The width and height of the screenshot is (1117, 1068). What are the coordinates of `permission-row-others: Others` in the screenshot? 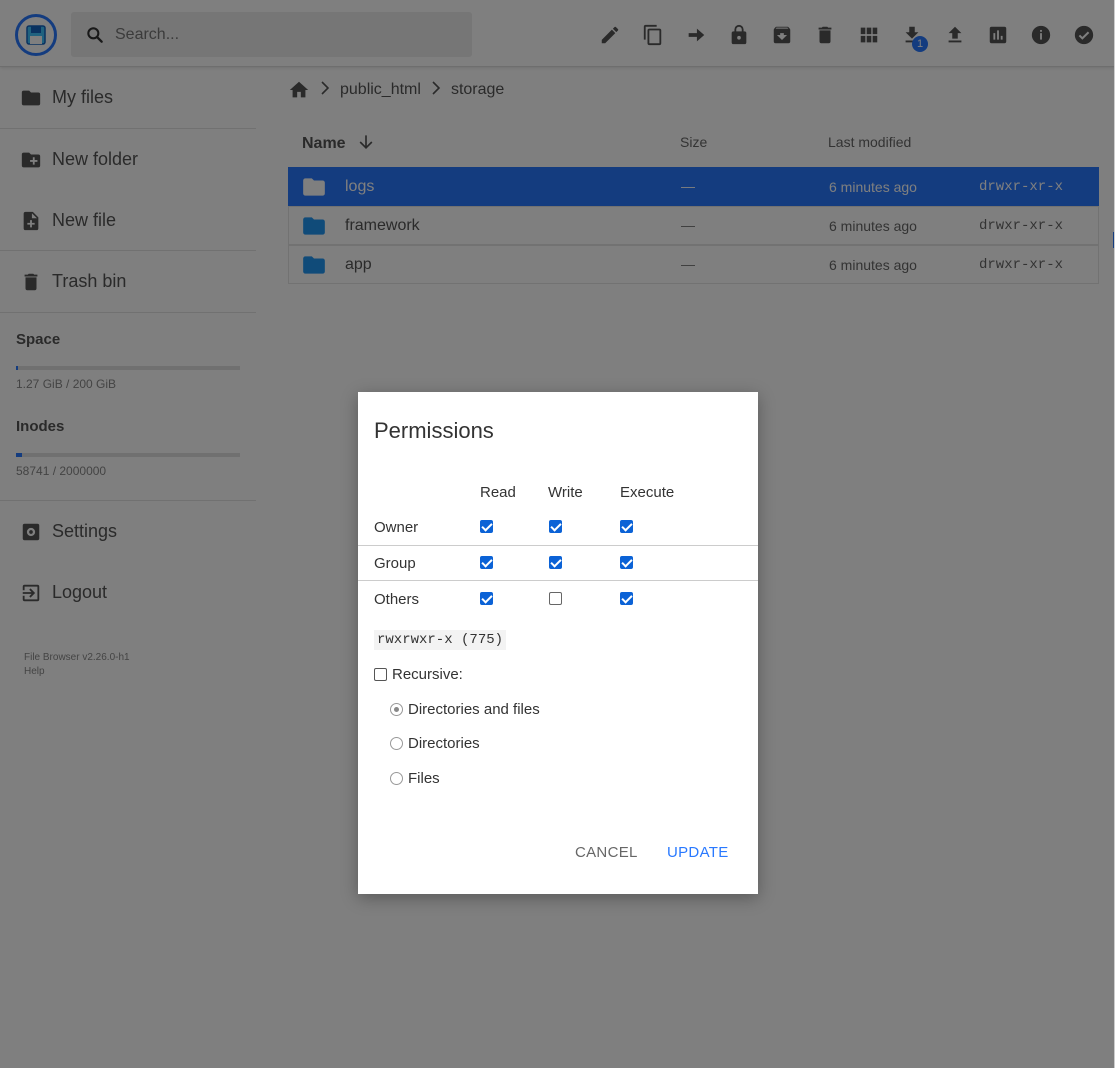 It's located at (558, 597).